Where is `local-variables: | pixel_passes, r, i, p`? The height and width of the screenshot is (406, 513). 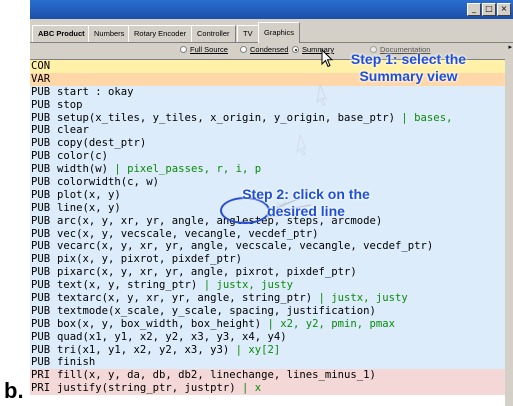
local-variables: | pixel_passes, r, i, p is located at coordinates (188, 169).